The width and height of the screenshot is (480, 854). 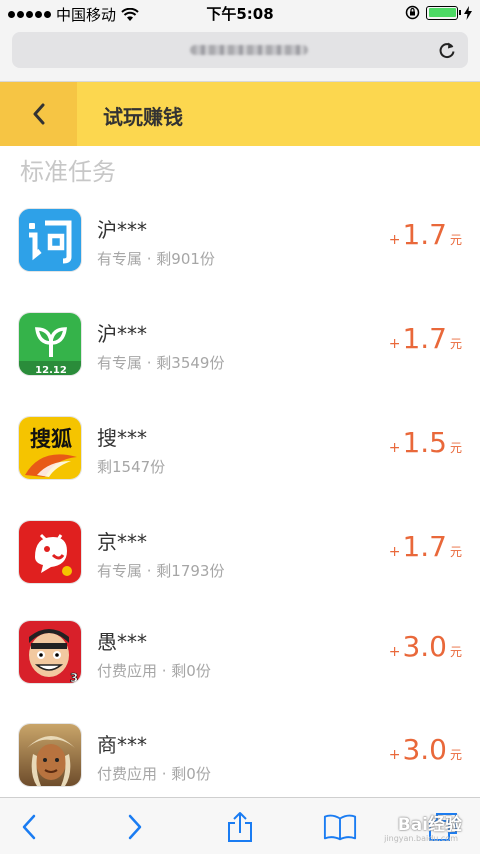 I want to click on sprout-icon: 12.12, so click(x=50, y=344).